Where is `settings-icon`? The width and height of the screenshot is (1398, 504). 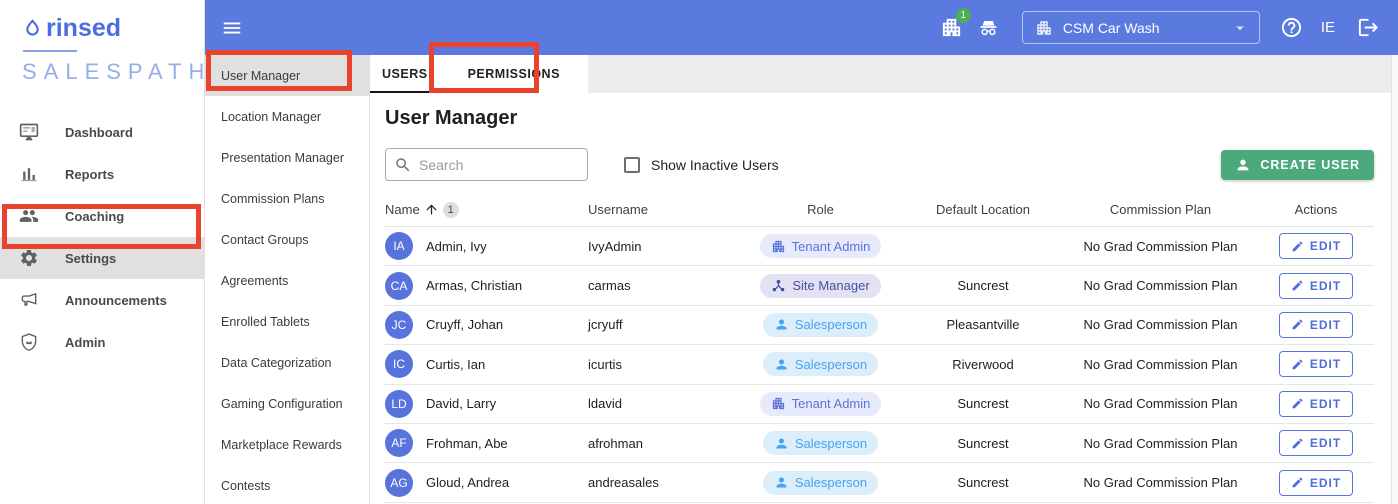 settings-icon is located at coordinates (29, 258).